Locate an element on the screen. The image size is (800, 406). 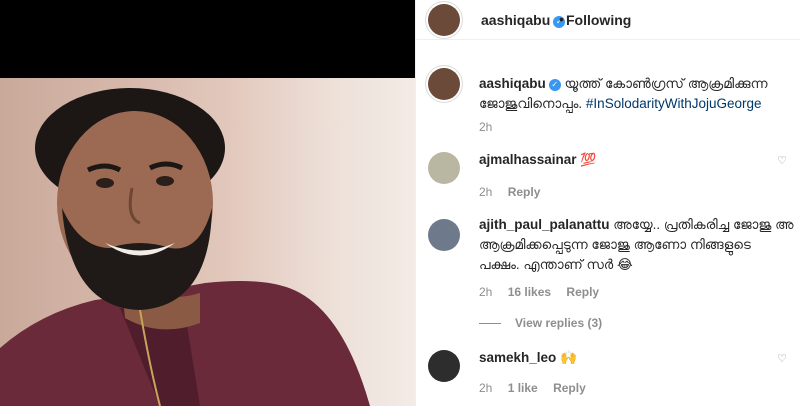
comment-meta: 2h Reply is located at coordinates (515, 192).